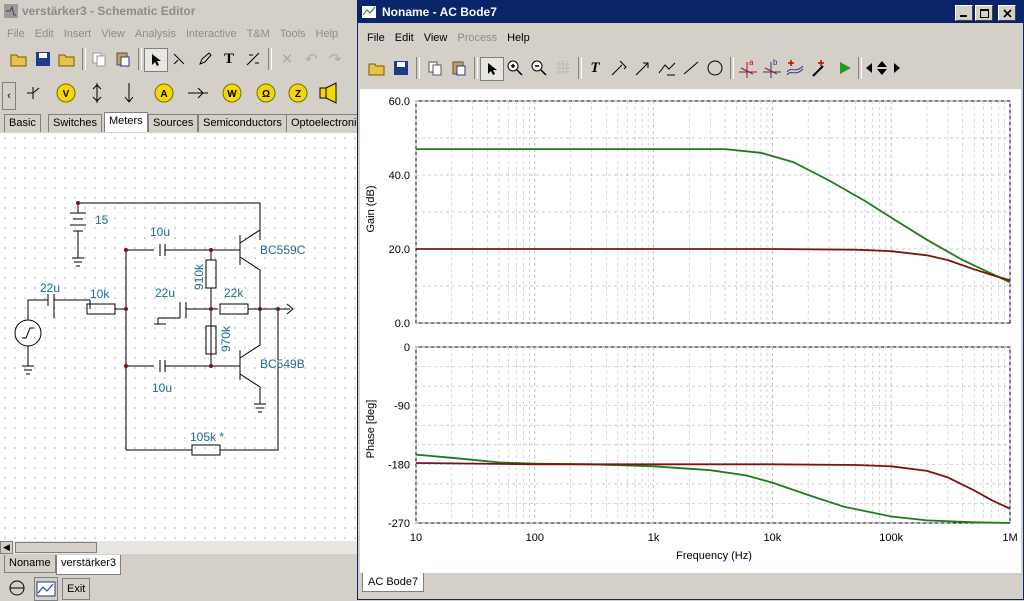  I want to click on wattmeter-icon: W, so click(231, 93).